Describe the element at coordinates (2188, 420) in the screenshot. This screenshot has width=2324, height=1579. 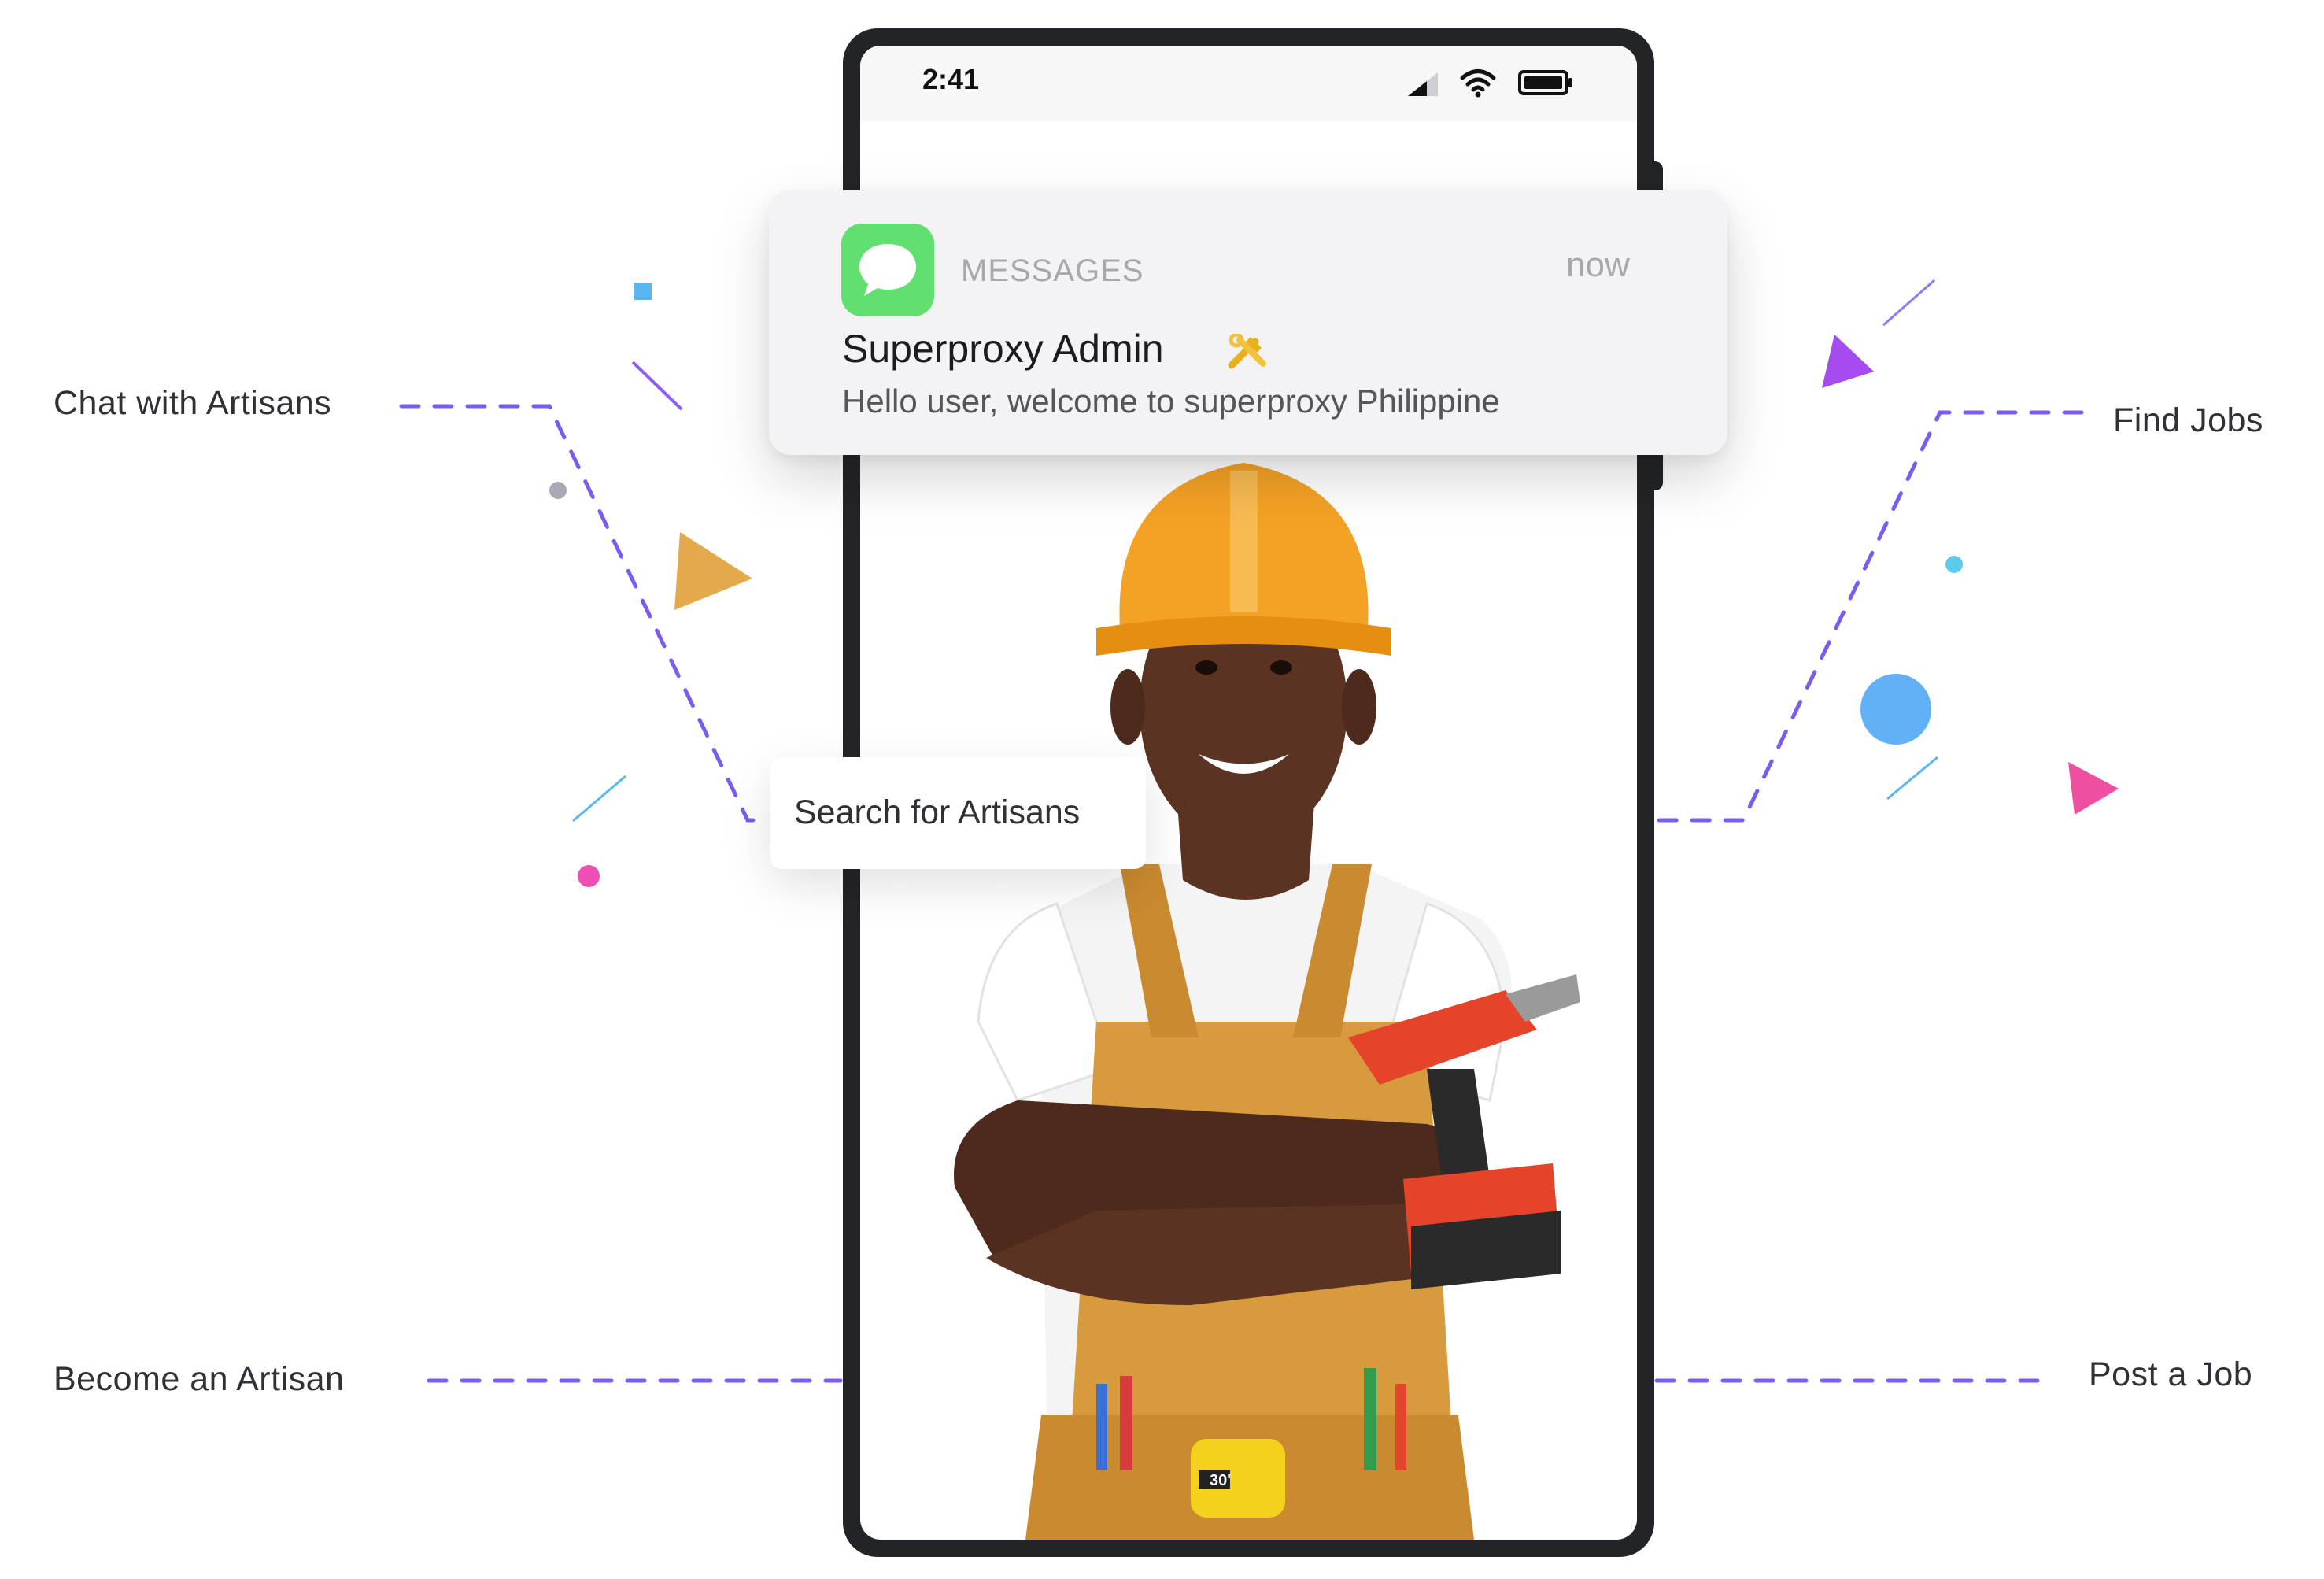
I see `feature-find-jobs-label: Find Jobs` at that location.